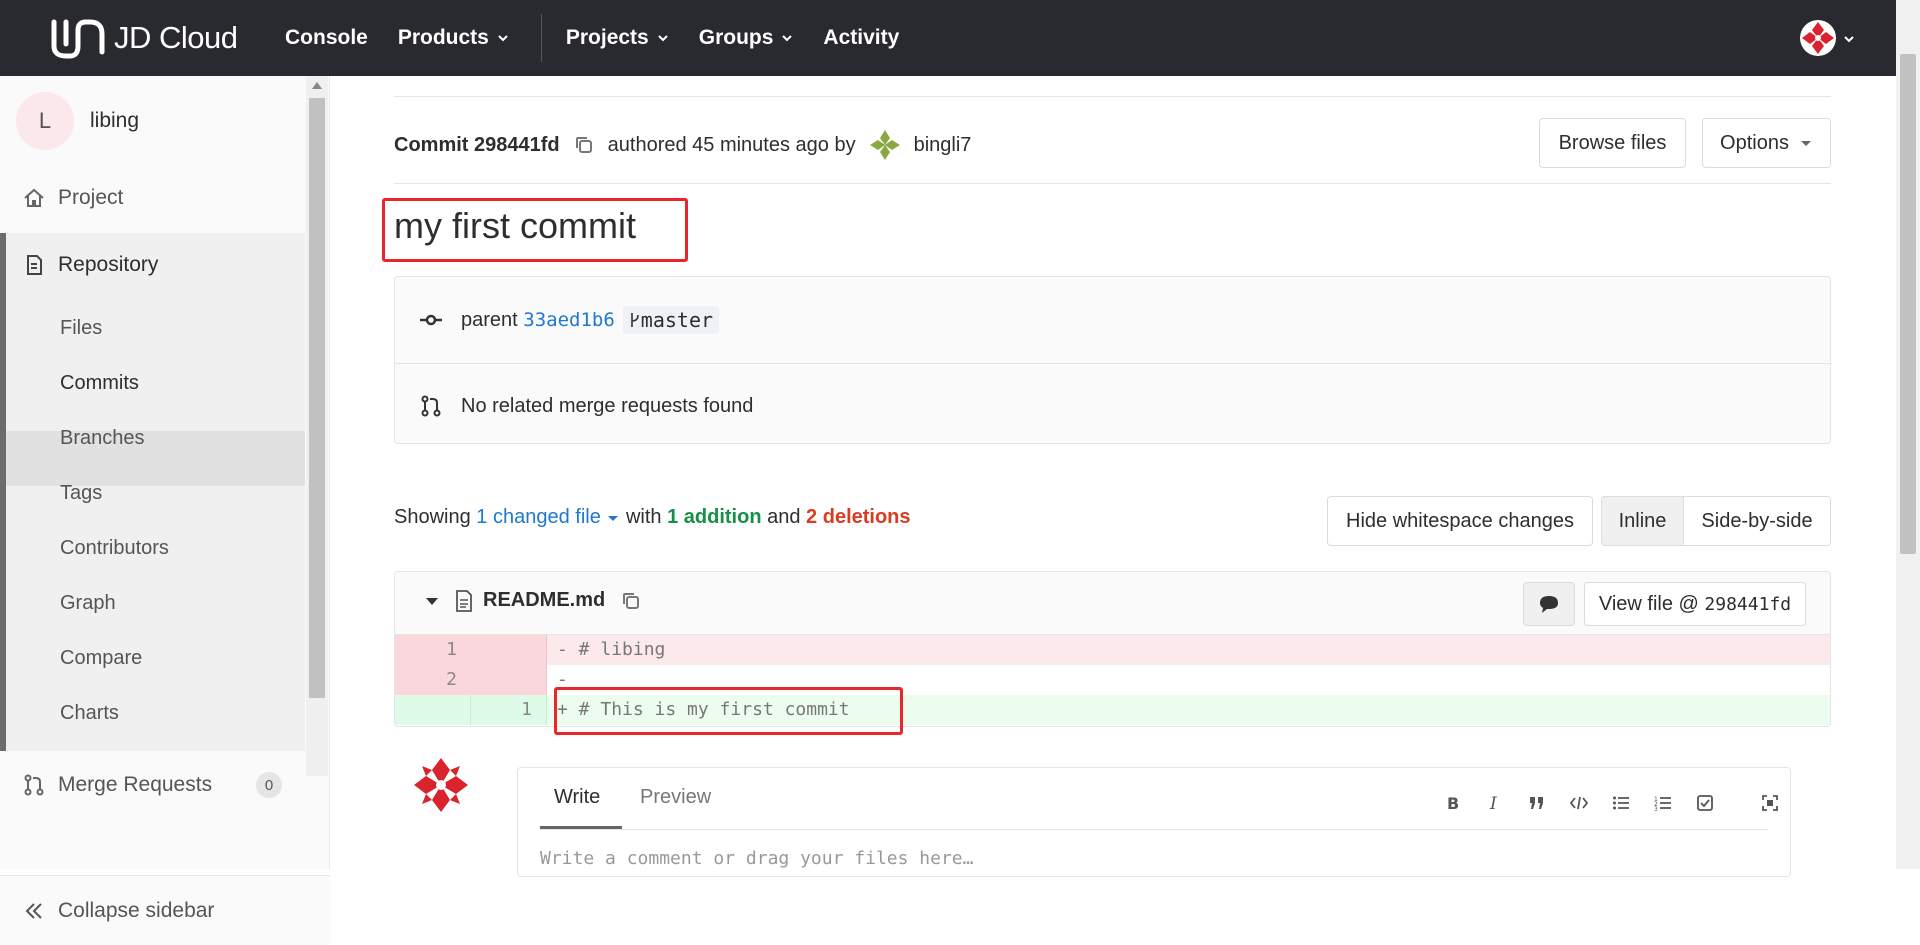  I want to click on diff-line: 1 - # libing, so click(1112, 650).